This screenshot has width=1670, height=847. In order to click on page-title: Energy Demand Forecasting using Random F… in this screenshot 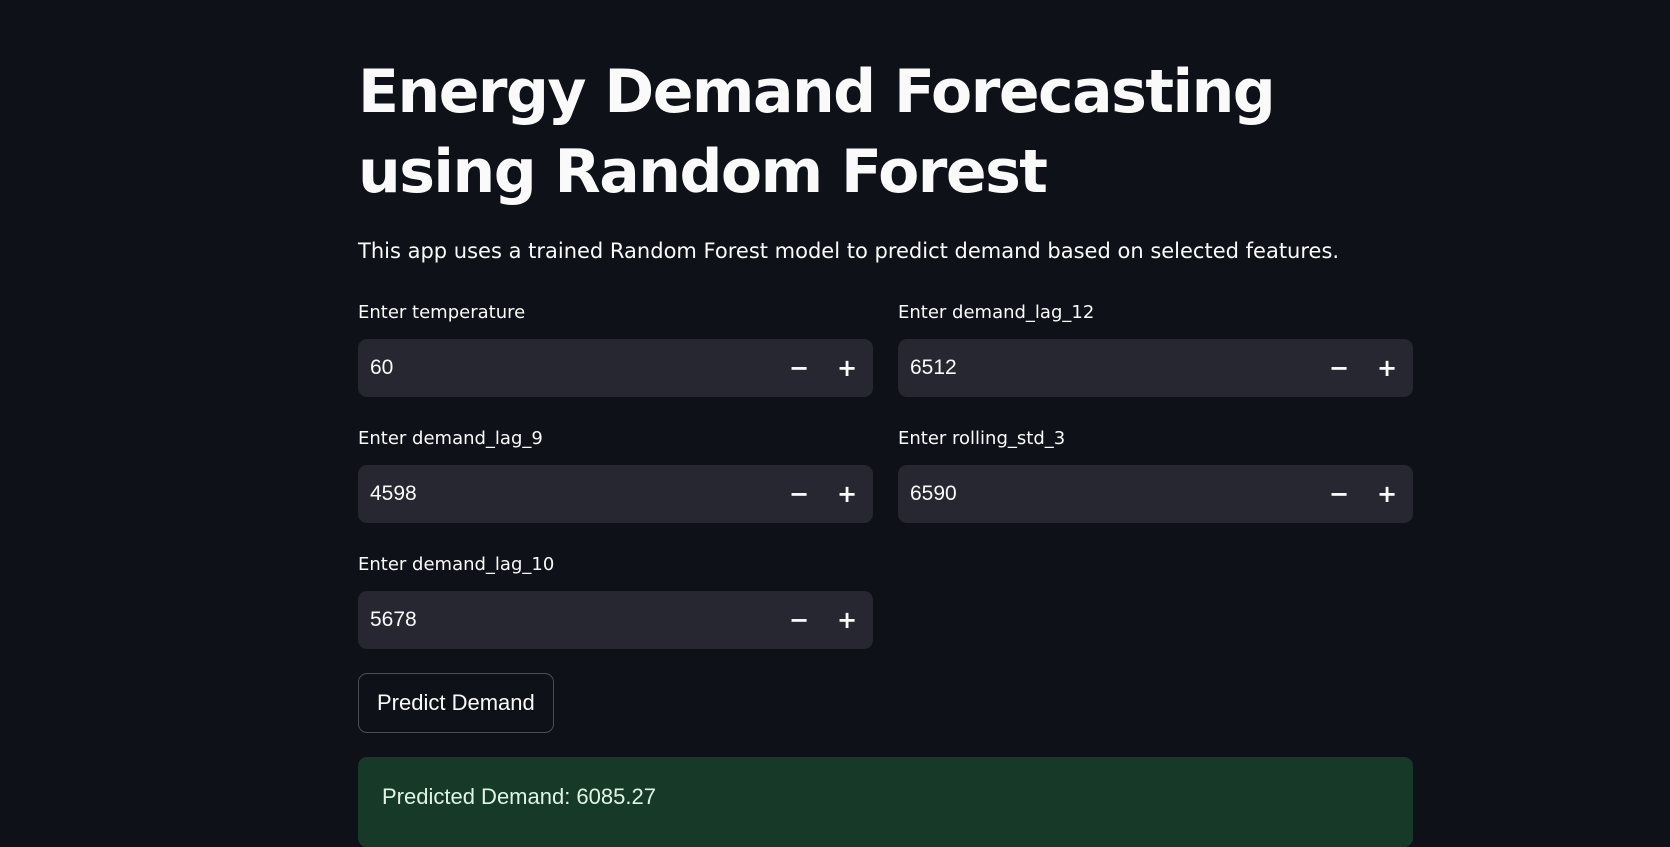, I will do `click(817, 132)`.